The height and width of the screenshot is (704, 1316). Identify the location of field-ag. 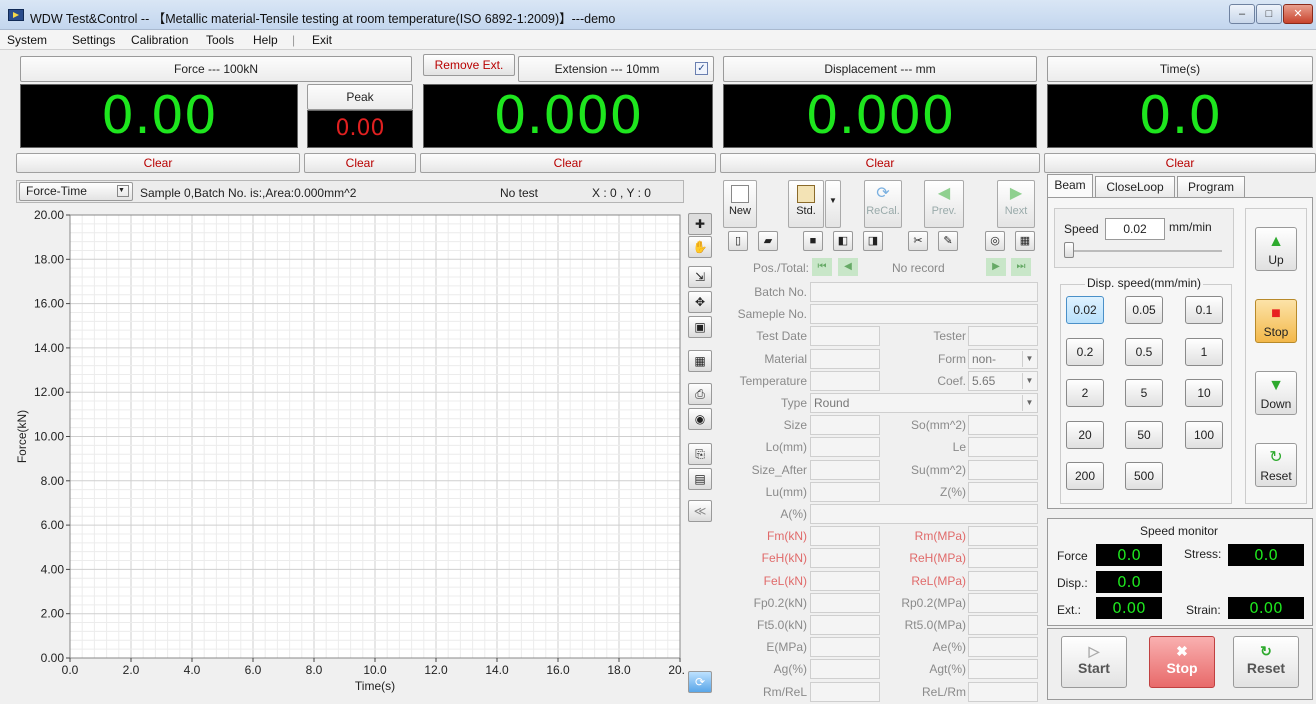
(845, 669).